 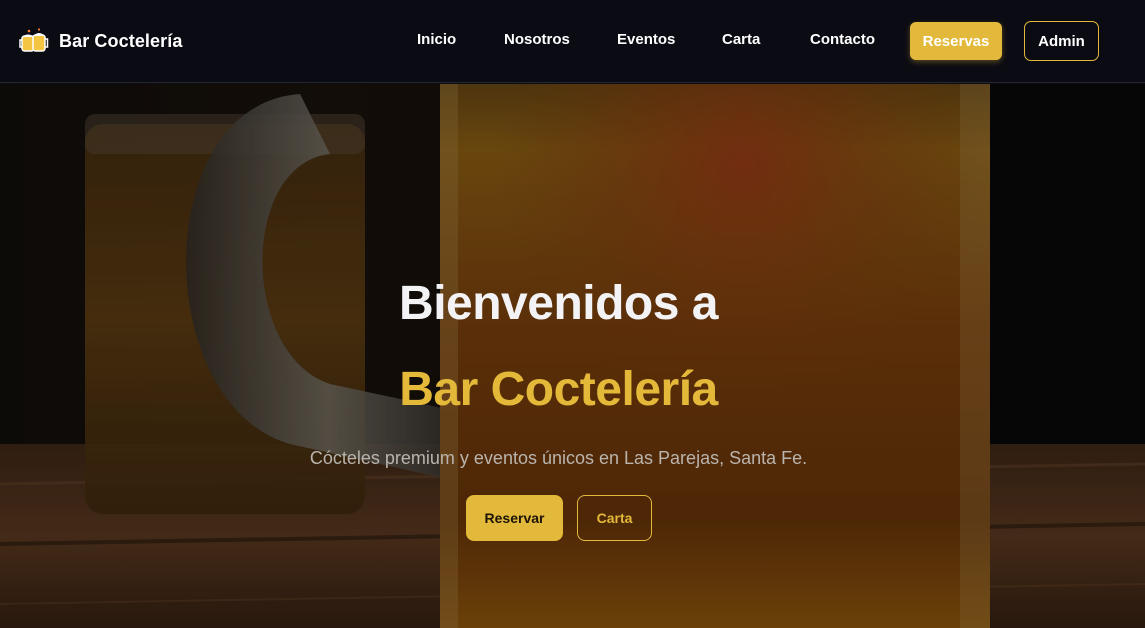 What do you see at coordinates (842, 41) in the screenshot?
I see `nav-link-contacto: Contacto` at bounding box center [842, 41].